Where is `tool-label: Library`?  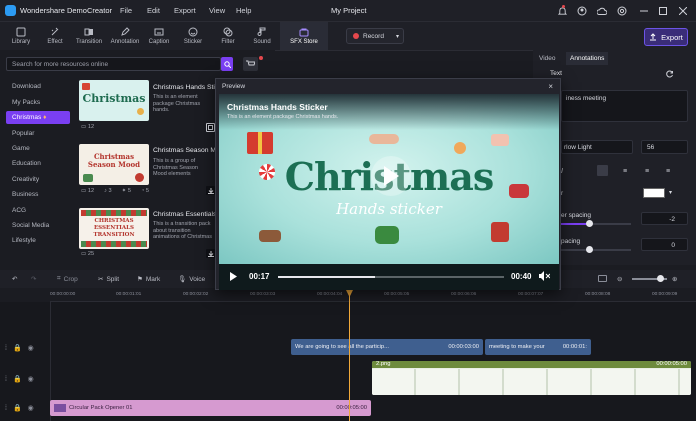 tool-label: Library is located at coordinates (21, 42).